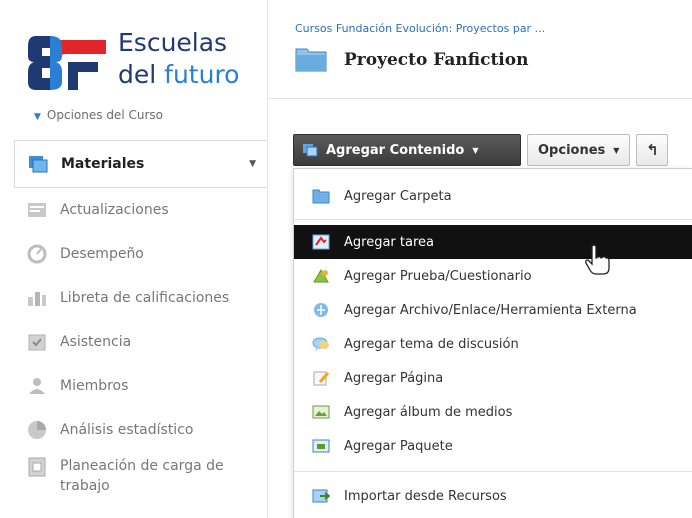 This screenshot has height=518, width=692. I want to click on menu-item-add-page: Agregar Página, so click(493, 378).